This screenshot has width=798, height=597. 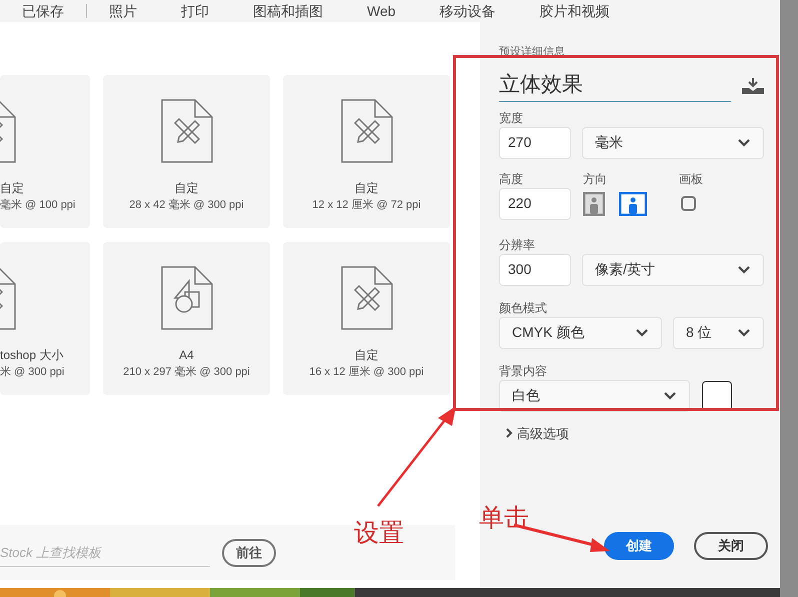 I want to click on field-label: 颜色模式, so click(x=523, y=307).